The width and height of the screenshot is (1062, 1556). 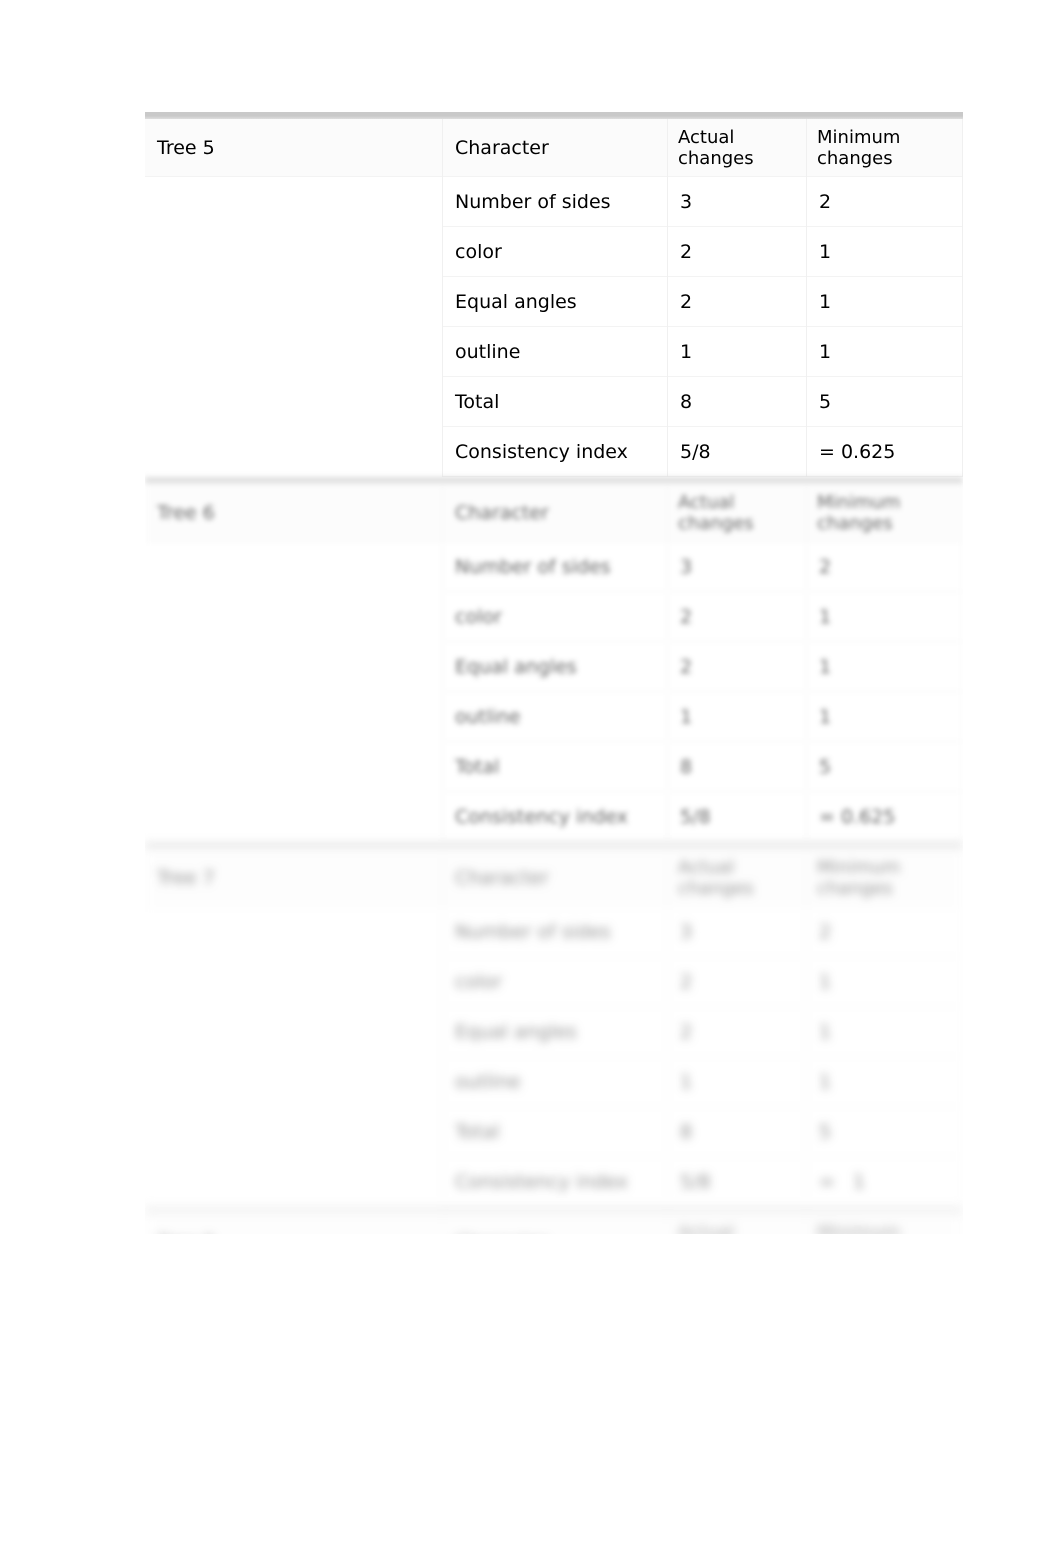 What do you see at coordinates (294, 513) in the screenshot?
I see `tree-label: Tree 6` at bounding box center [294, 513].